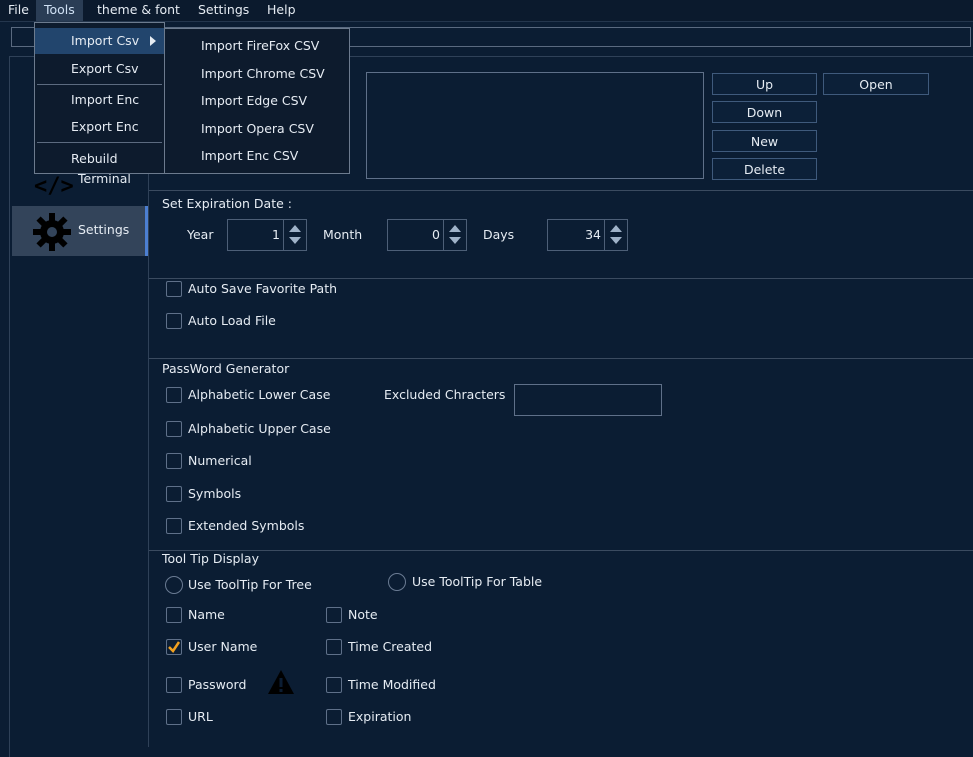 The width and height of the screenshot is (973, 757). I want to click on year-label: Year, so click(200, 234).